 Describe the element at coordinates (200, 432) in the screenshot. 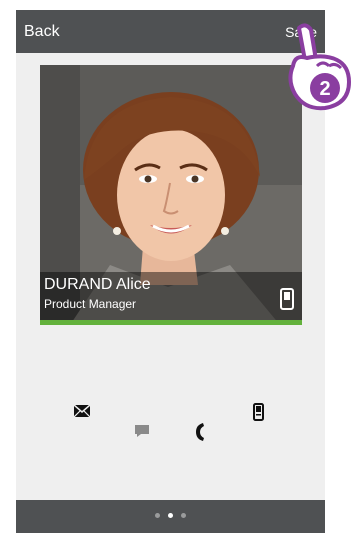

I see `phone-icon` at that location.